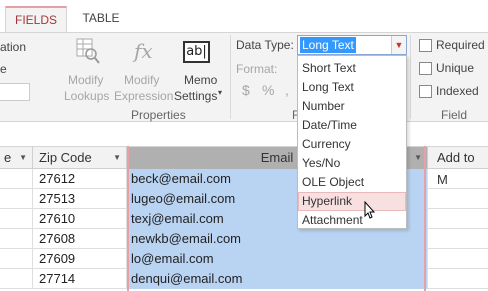 The height and width of the screenshot is (291, 488). I want to click on tab-table: TABLE, so click(101, 19).